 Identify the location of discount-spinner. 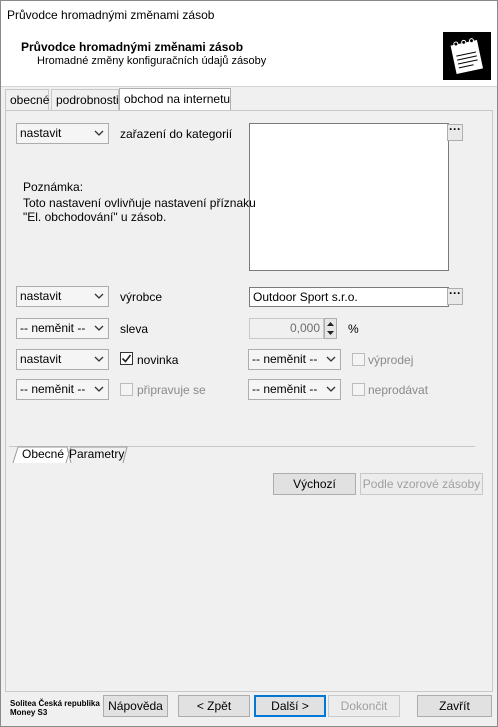
(330, 328).